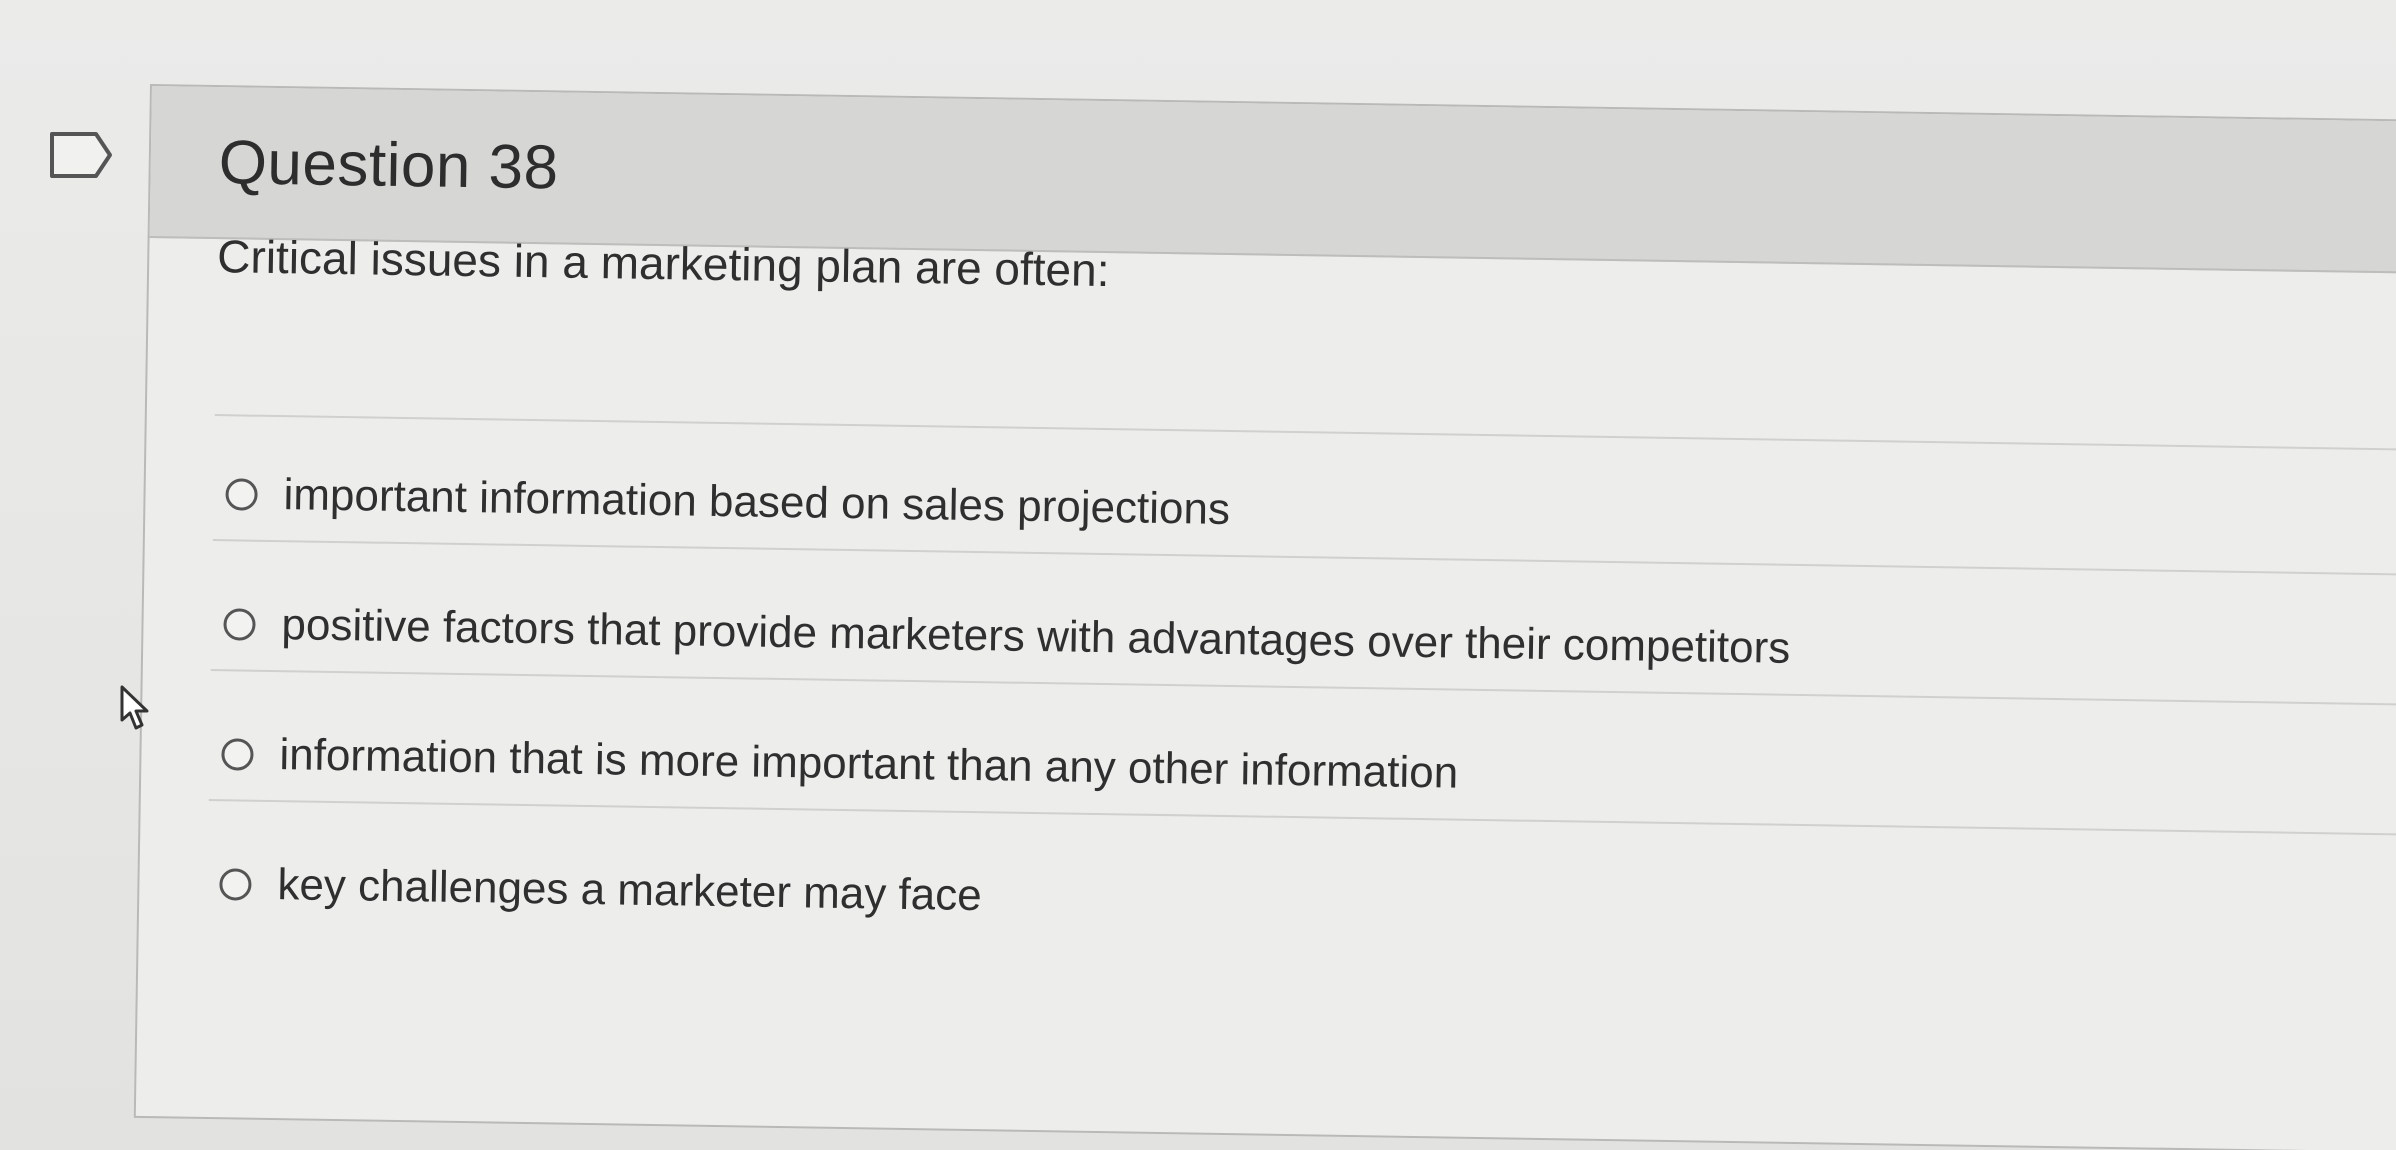 The height and width of the screenshot is (1150, 2396). I want to click on mouse-pointer-icon, so click(134, 707).